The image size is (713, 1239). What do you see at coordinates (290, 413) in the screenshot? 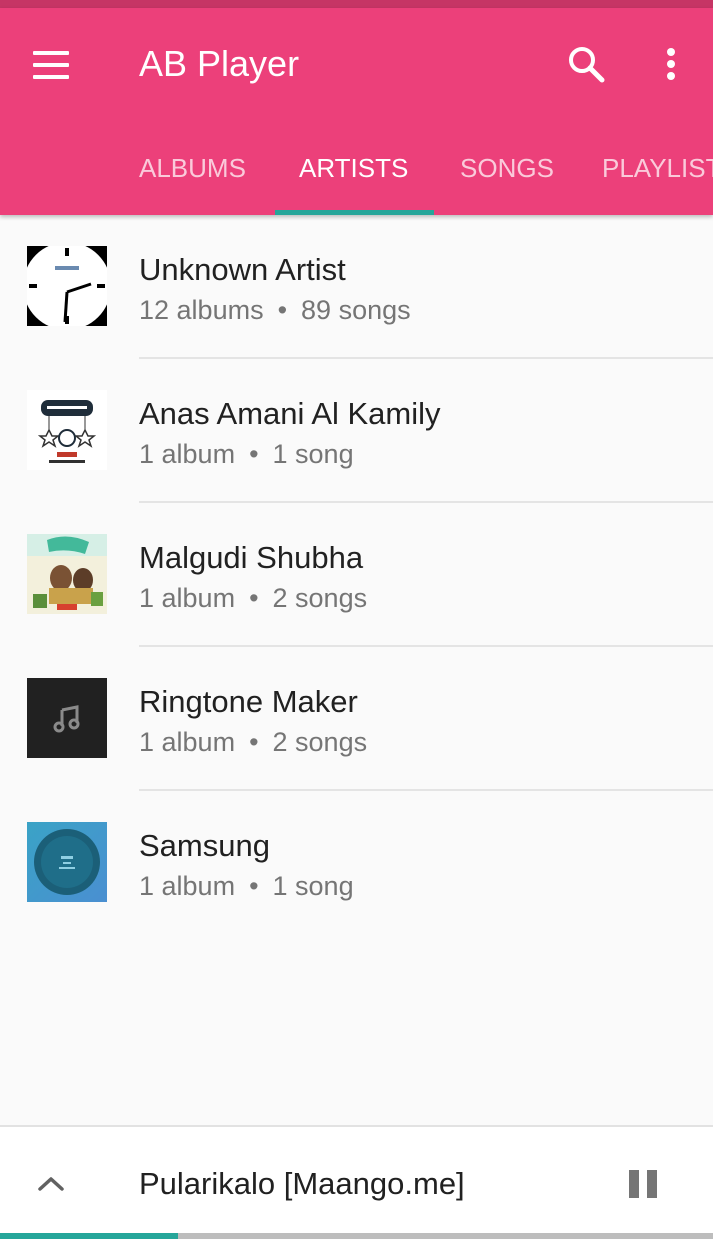
I see `artist-name: Anas Amani Al Kamily` at bounding box center [290, 413].